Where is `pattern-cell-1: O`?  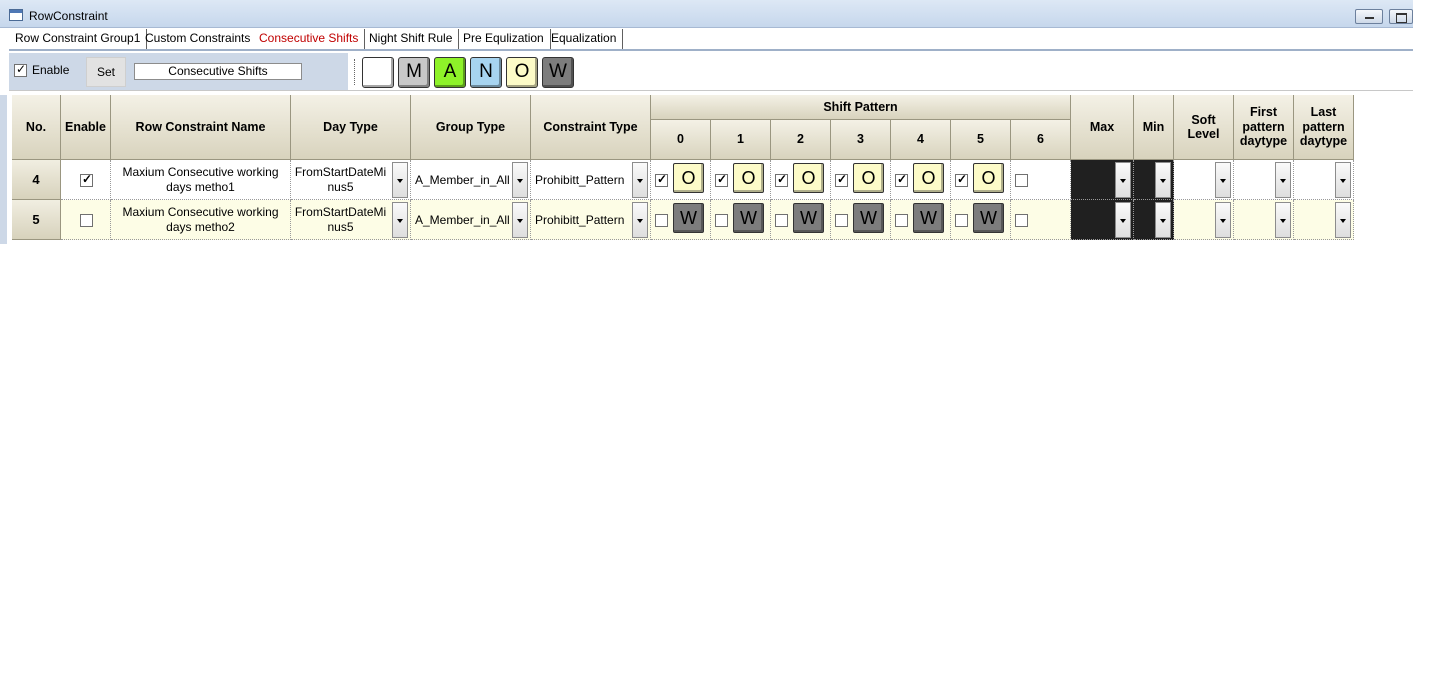
pattern-cell-1: O is located at coordinates (741, 180).